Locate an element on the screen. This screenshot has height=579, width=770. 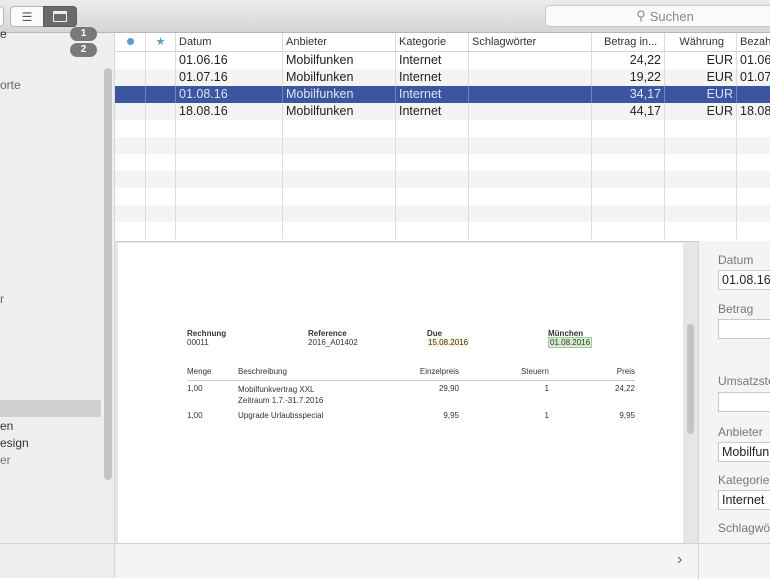
due-date: 15.08.2016 is located at coordinates (448, 342).